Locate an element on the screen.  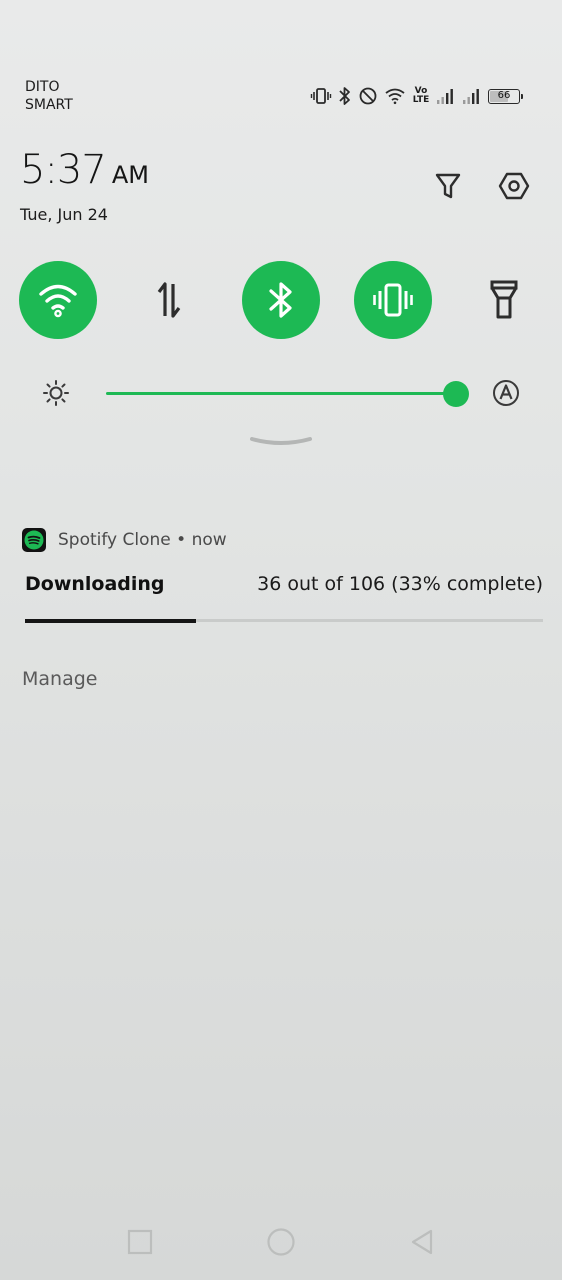
download-progress-bar is located at coordinates (284, 620).